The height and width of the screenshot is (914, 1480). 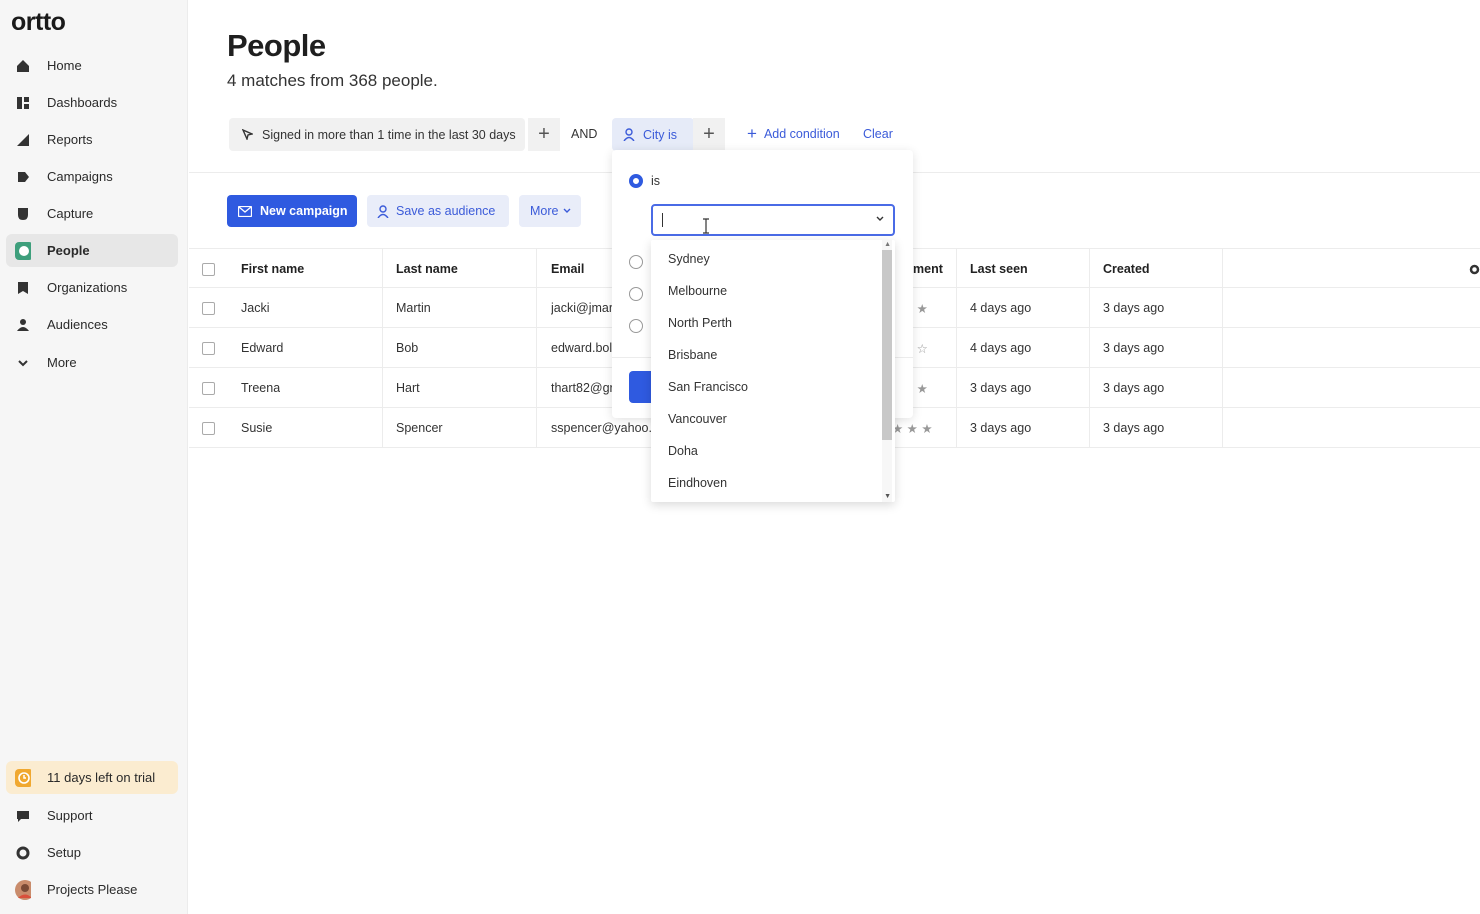 I want to click on sidebar-item-support: Support, so click(x=92, y=815).